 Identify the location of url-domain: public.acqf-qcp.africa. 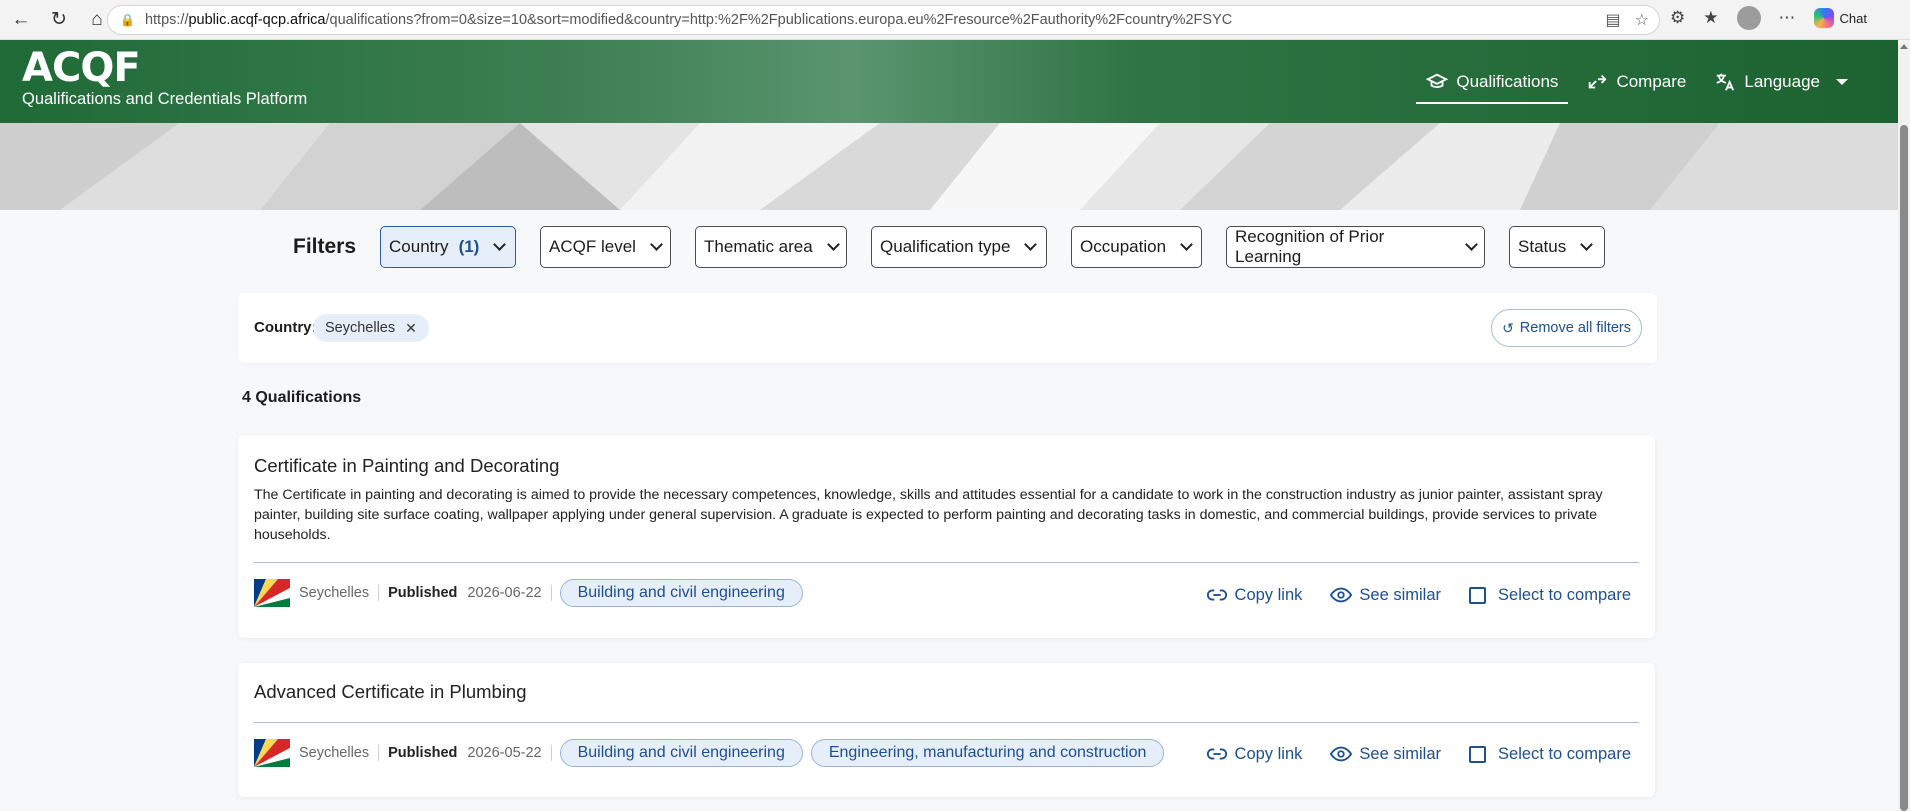
(257, 20).